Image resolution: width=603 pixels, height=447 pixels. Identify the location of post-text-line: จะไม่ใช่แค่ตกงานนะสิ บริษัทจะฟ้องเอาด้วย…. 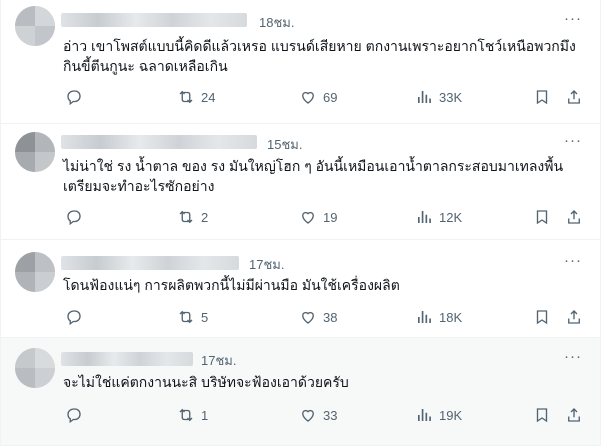
(206, 382).